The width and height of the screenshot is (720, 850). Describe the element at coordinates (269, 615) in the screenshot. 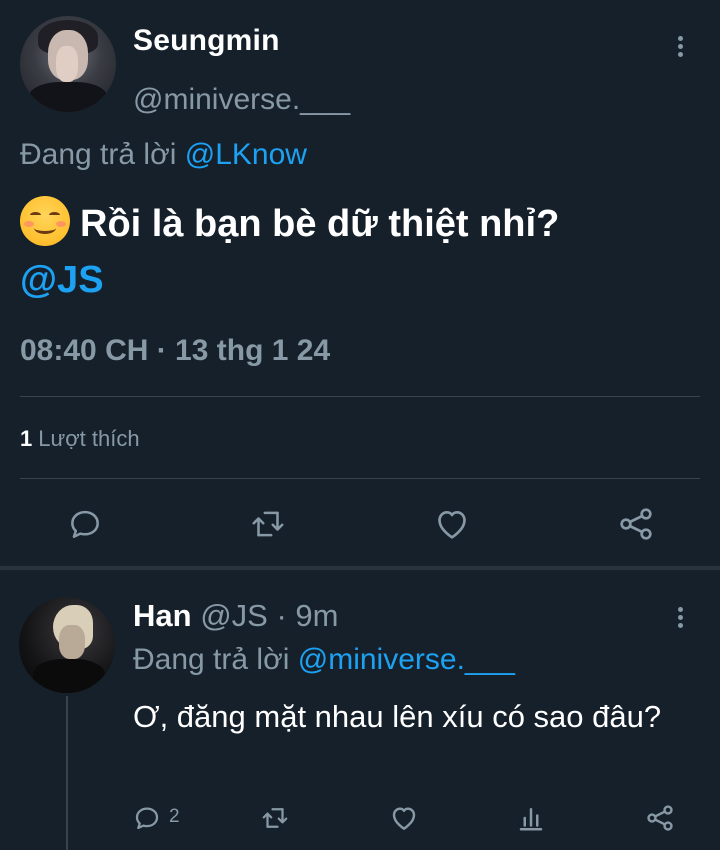

I see `user-handle-time: @JS · 9m` at that location.